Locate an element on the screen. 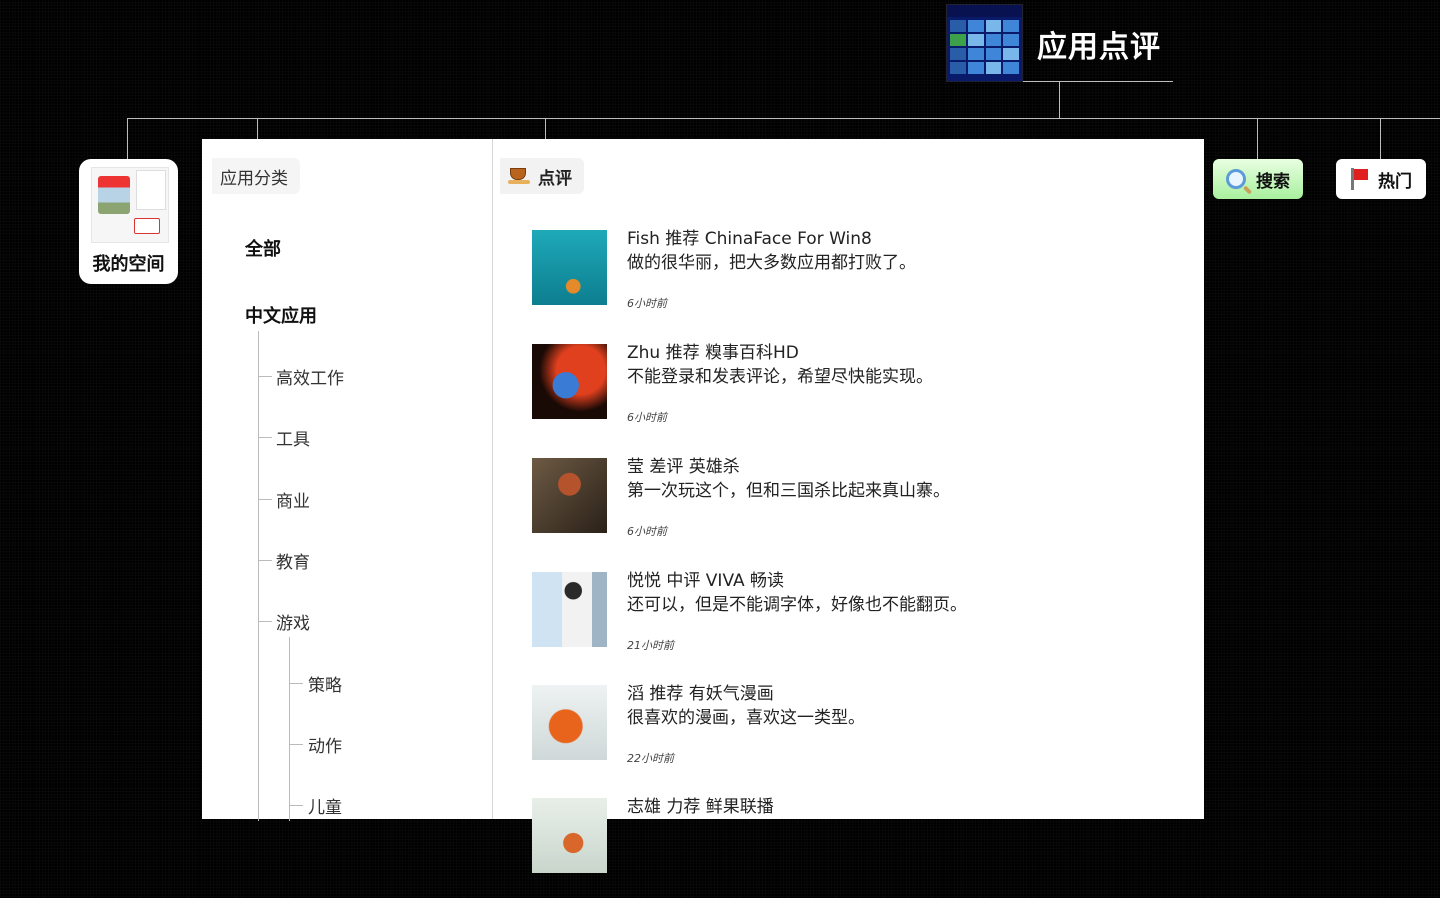 The height and width of the screenshot is (898, 1440). category-education: 教育 is located at coordinates (293, 560).